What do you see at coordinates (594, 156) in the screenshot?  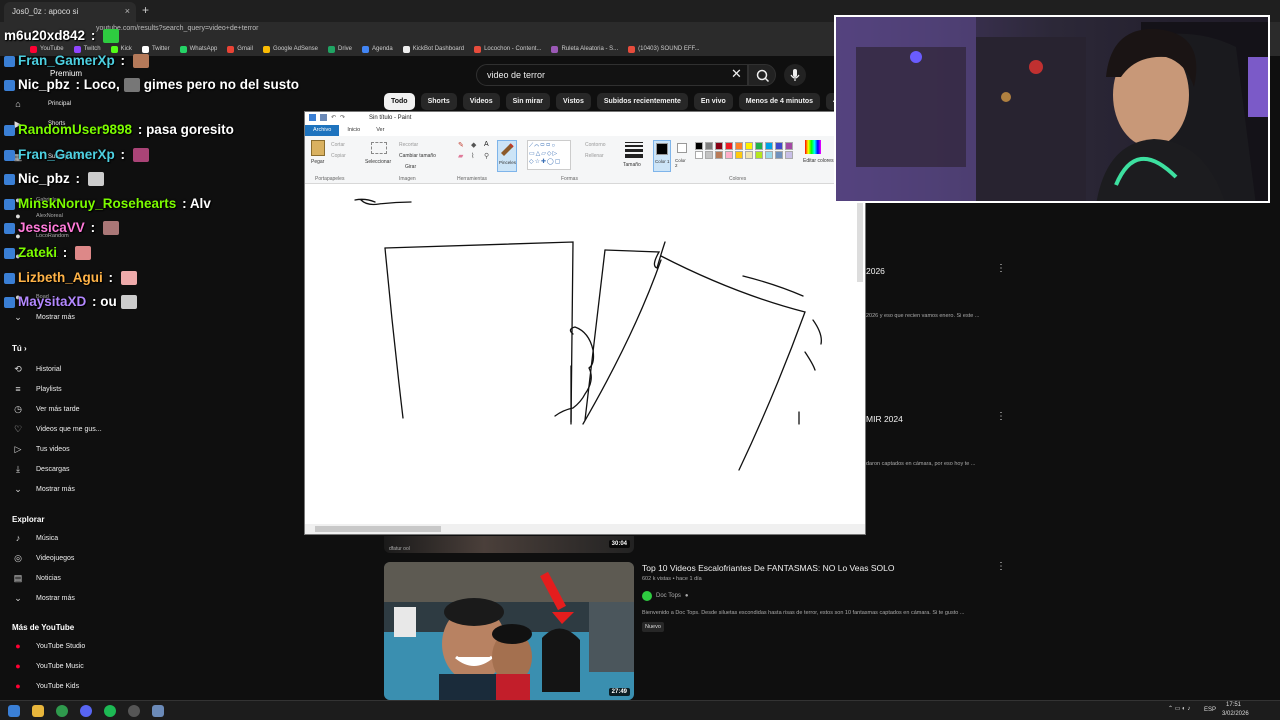 I see `fill-button: Rellenar` at bounding box center [594, 156].